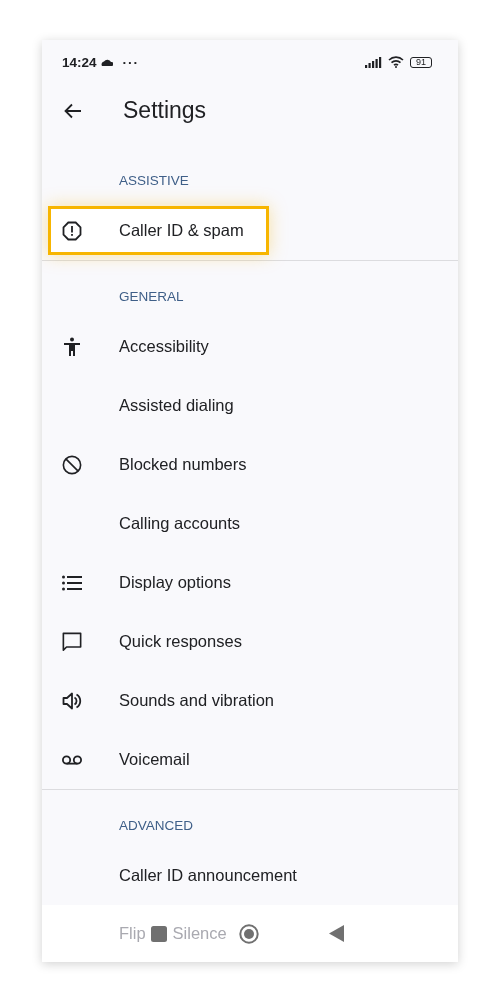  I want to click on blocked-icon, so click(72, 464).